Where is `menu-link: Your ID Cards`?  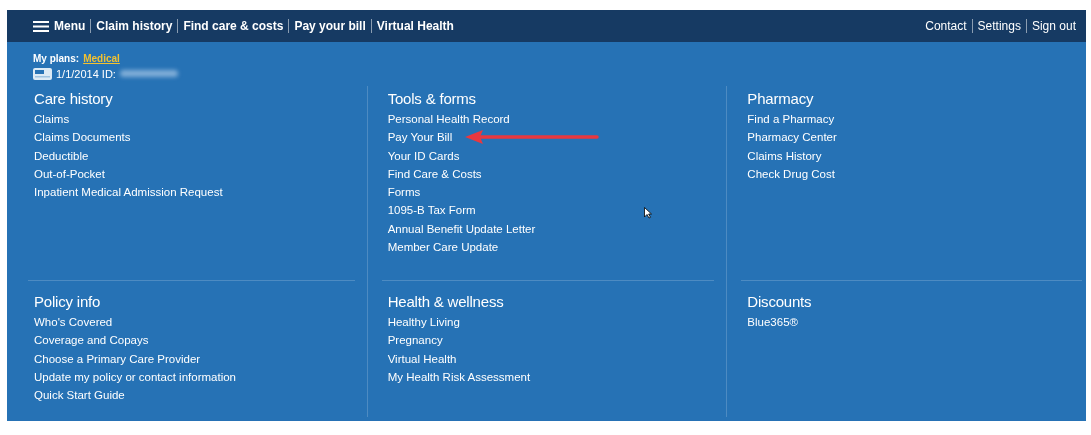
menu-link: Your ID Cards is located at coordinates (423, 155).